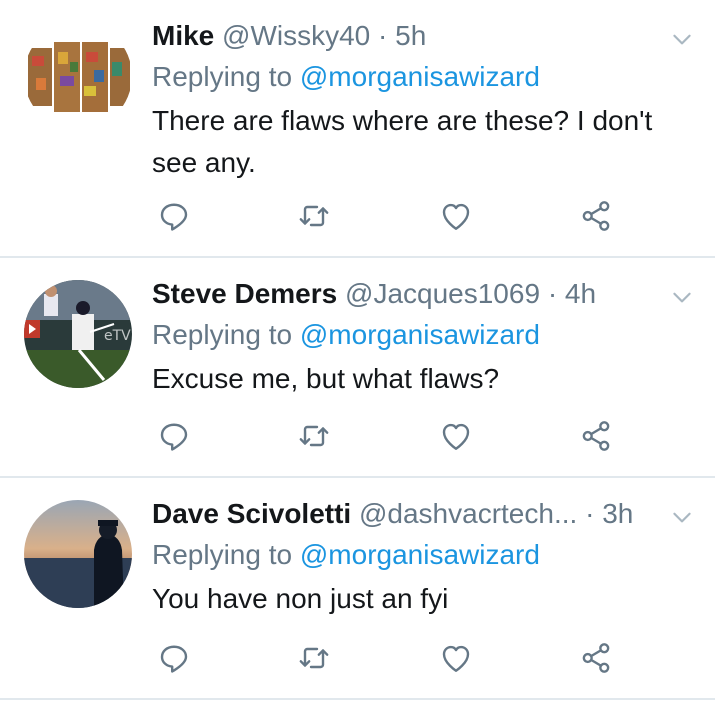 The height and width of the screenshot is (715, 715). Describe the element at coordinates (300, 598) in the screenshot. I see `tweet-text: You have non just an fyi` at that location.